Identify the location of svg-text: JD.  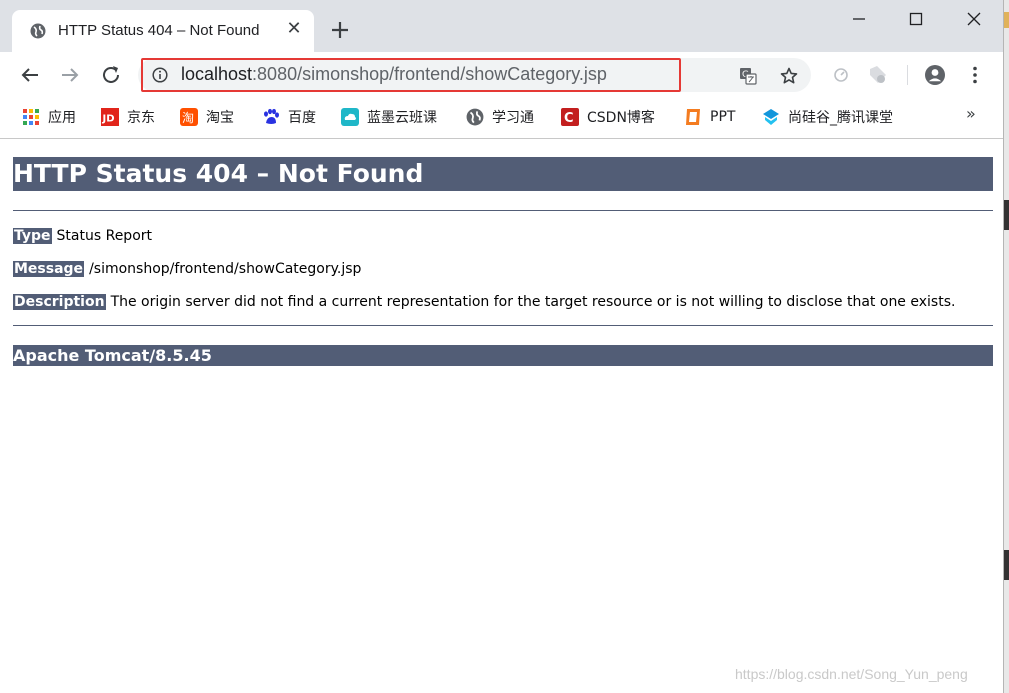
(108, 119).